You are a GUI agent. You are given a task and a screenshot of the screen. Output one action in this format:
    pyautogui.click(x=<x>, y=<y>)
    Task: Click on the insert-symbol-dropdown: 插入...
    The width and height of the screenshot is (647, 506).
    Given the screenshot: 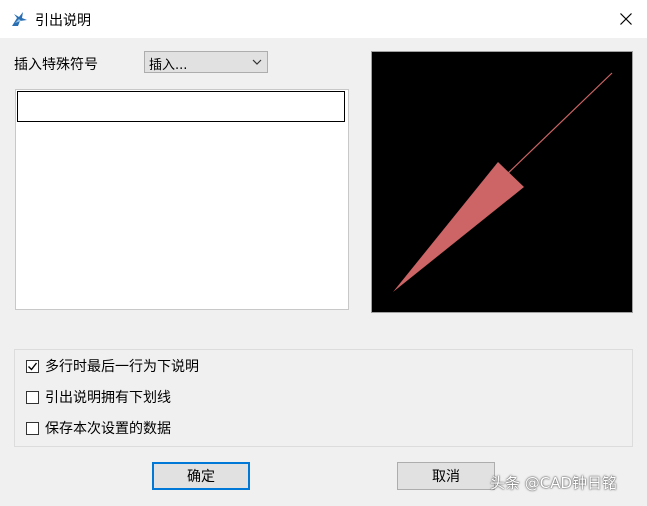 What is the action you would take?
    pyautogui.click(x=206, y=62)
    